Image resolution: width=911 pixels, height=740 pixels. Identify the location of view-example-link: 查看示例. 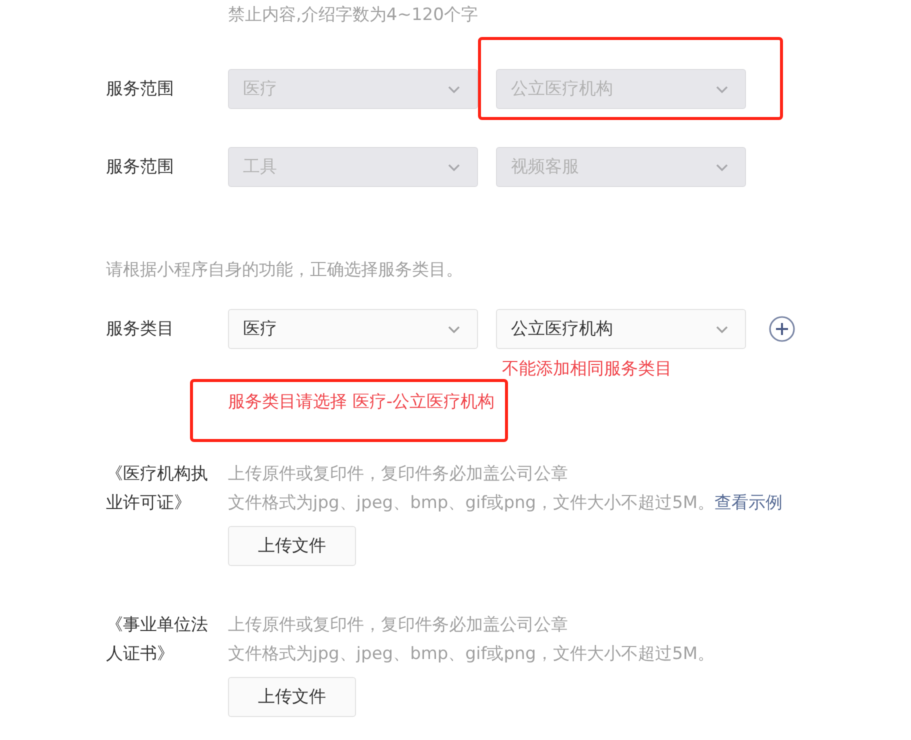
(748, 503).